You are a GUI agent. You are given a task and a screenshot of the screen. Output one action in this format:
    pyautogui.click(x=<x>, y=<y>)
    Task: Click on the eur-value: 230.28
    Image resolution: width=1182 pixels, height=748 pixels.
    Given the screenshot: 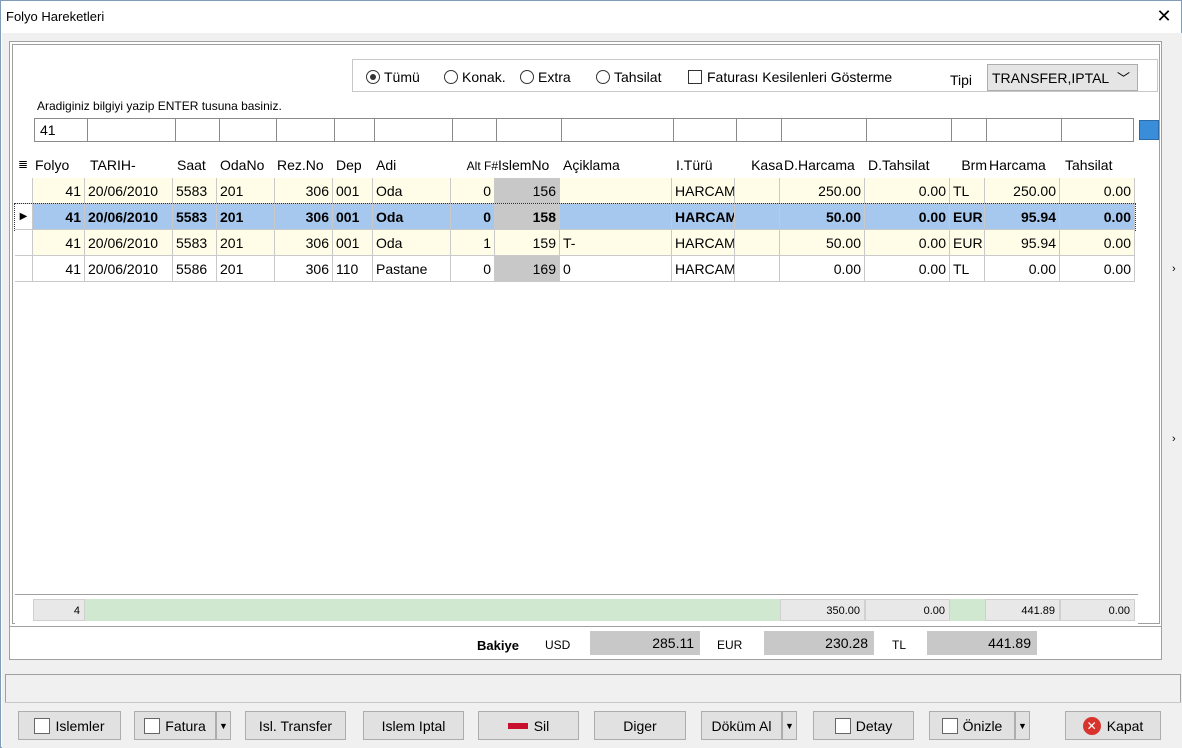 What is the action you would take?
    pyautogui.click(x=819, y=643)
    